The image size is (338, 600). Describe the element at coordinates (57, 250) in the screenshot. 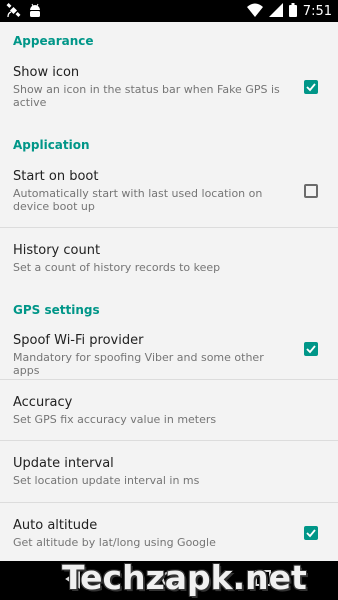

I see `pref-title: History count` at that location.